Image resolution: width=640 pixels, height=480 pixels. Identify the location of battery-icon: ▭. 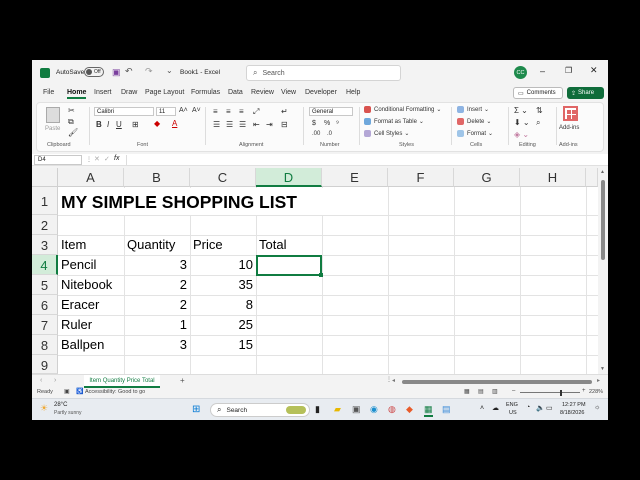
(549, 408).